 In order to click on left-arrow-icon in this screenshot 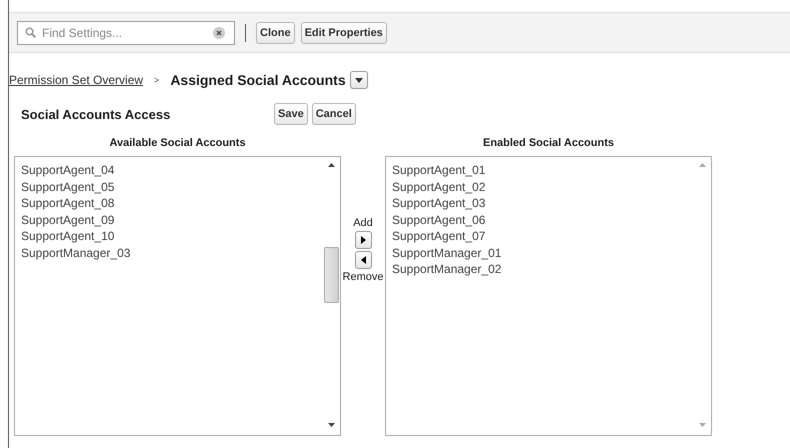, I will do `click(363, 260)`.